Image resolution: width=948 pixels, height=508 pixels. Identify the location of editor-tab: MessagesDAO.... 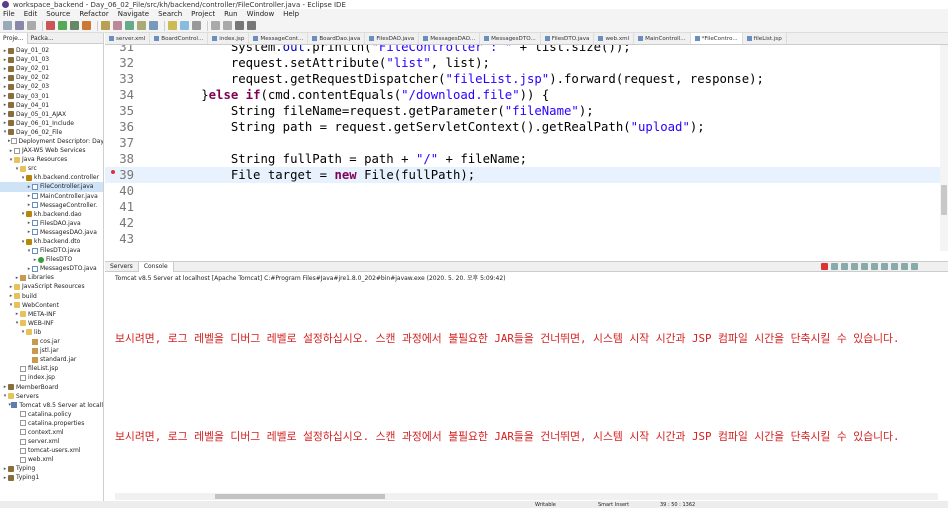
(450, 38).